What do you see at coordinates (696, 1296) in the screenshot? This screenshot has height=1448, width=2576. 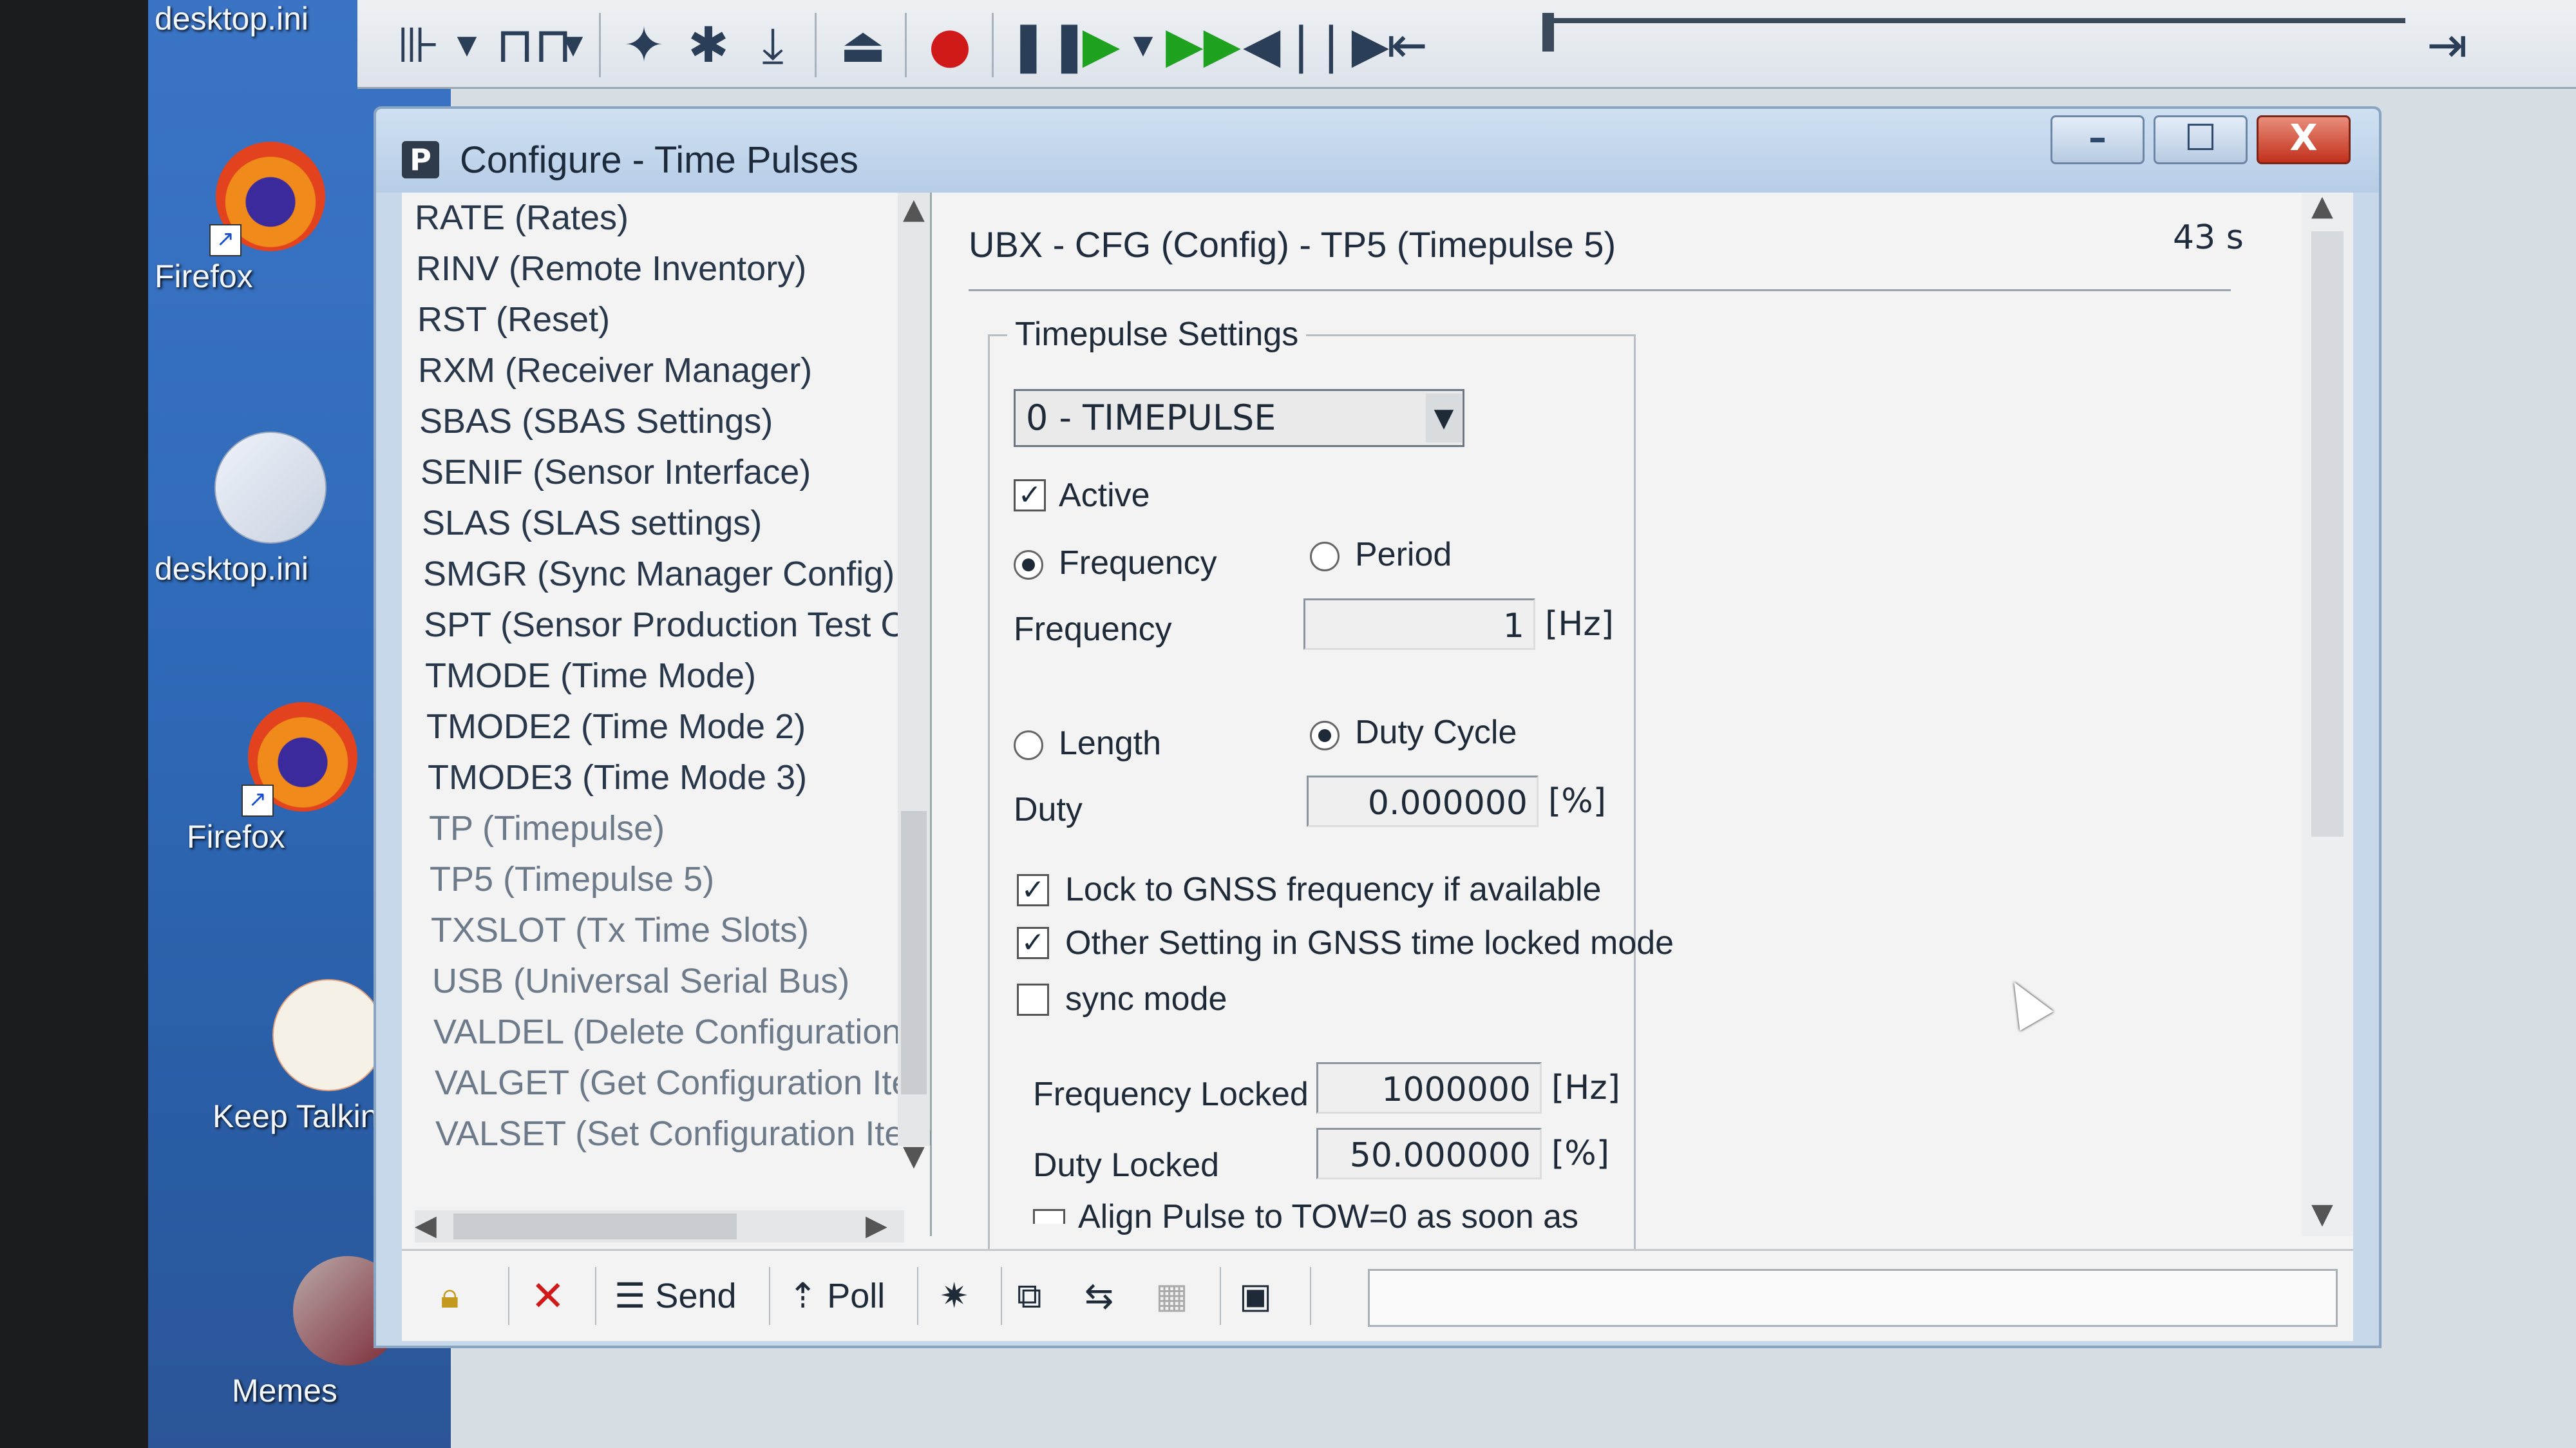 I see `send-label: Send` at bounding box center [696, 1296].